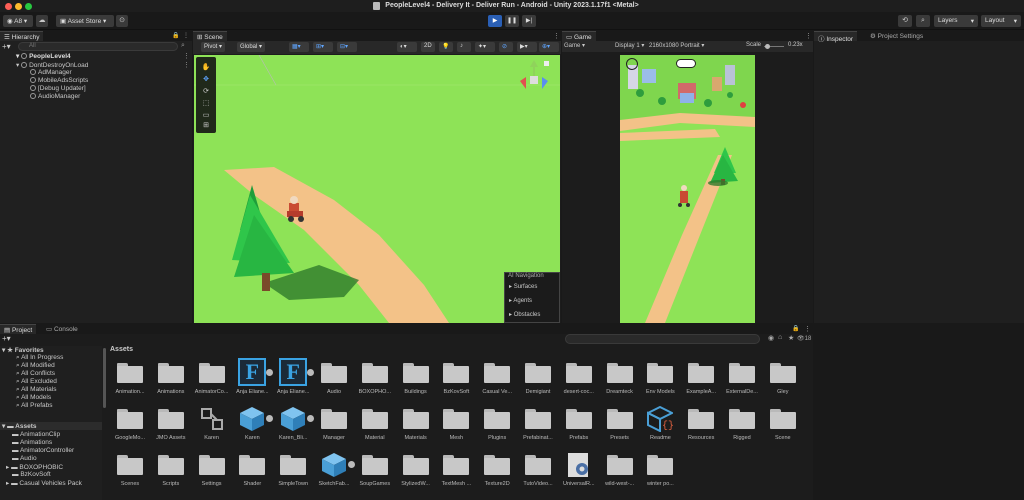  Describe the element at coordinates (24, 458) in the screenshot. I see `asset-tree-item: ▬ Audio` at that location.